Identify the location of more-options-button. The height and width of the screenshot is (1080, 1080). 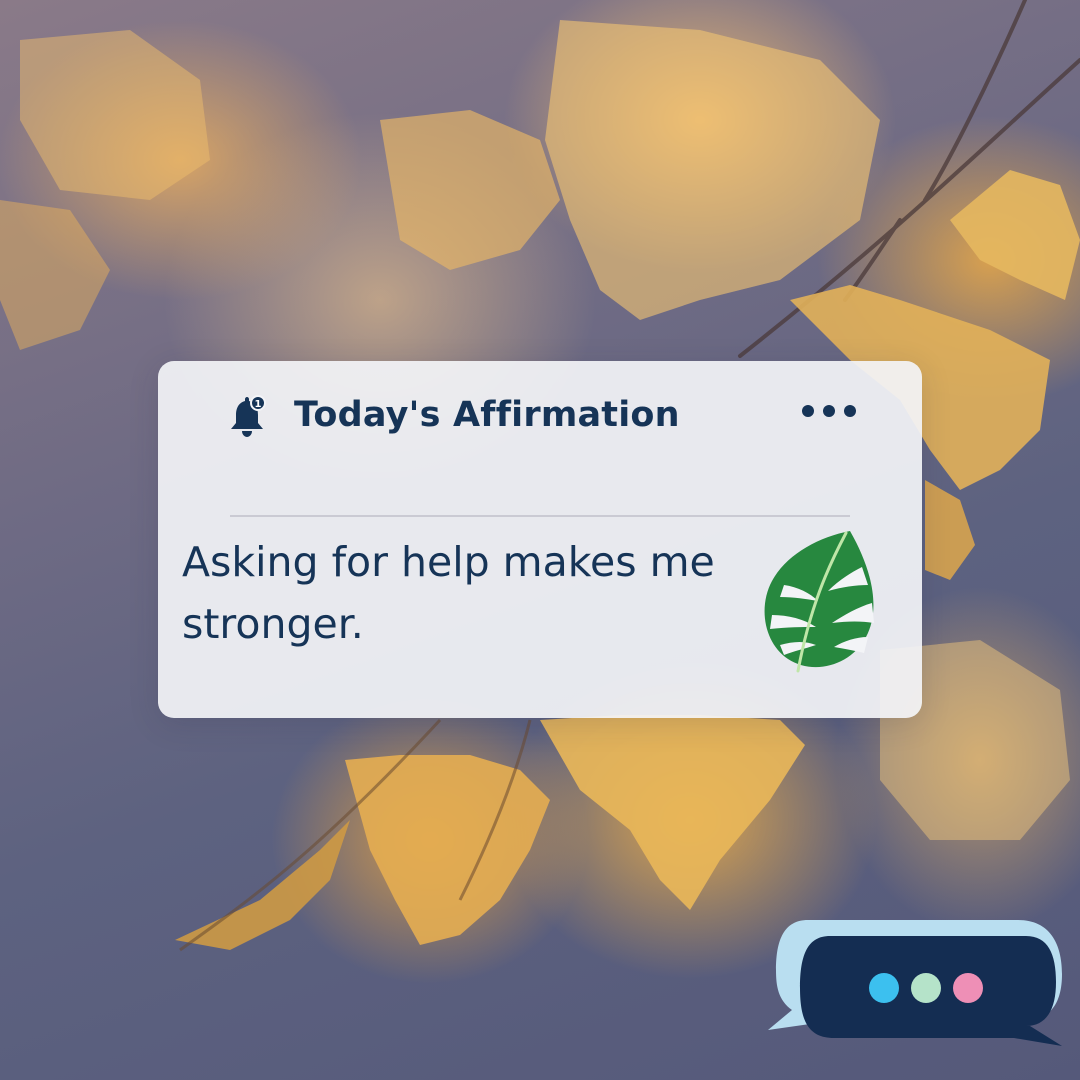
(829, 411).